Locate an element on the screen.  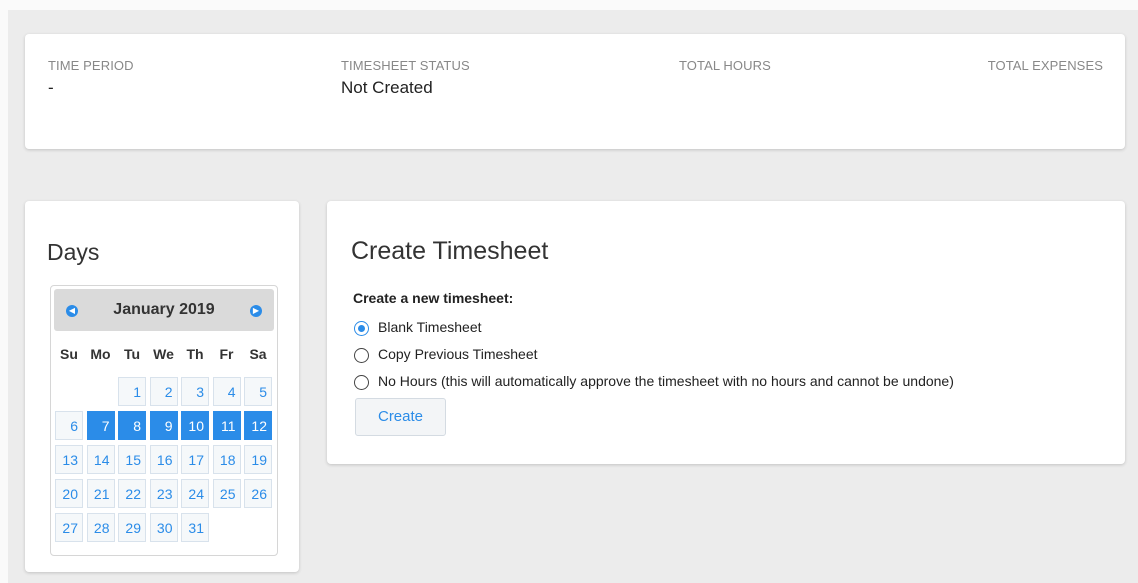
calendar-day: 7 is located at coordinates (100, 425).